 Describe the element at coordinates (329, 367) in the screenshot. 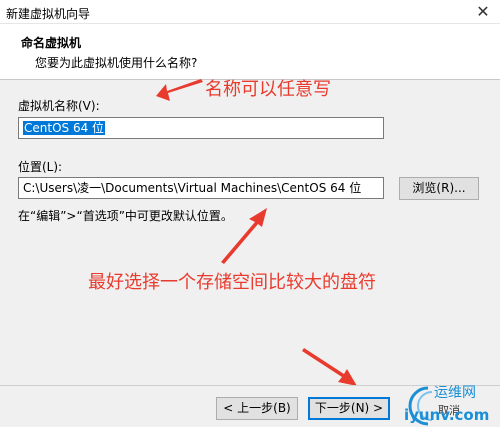

I see `arrow-to-next-icon` at that location.